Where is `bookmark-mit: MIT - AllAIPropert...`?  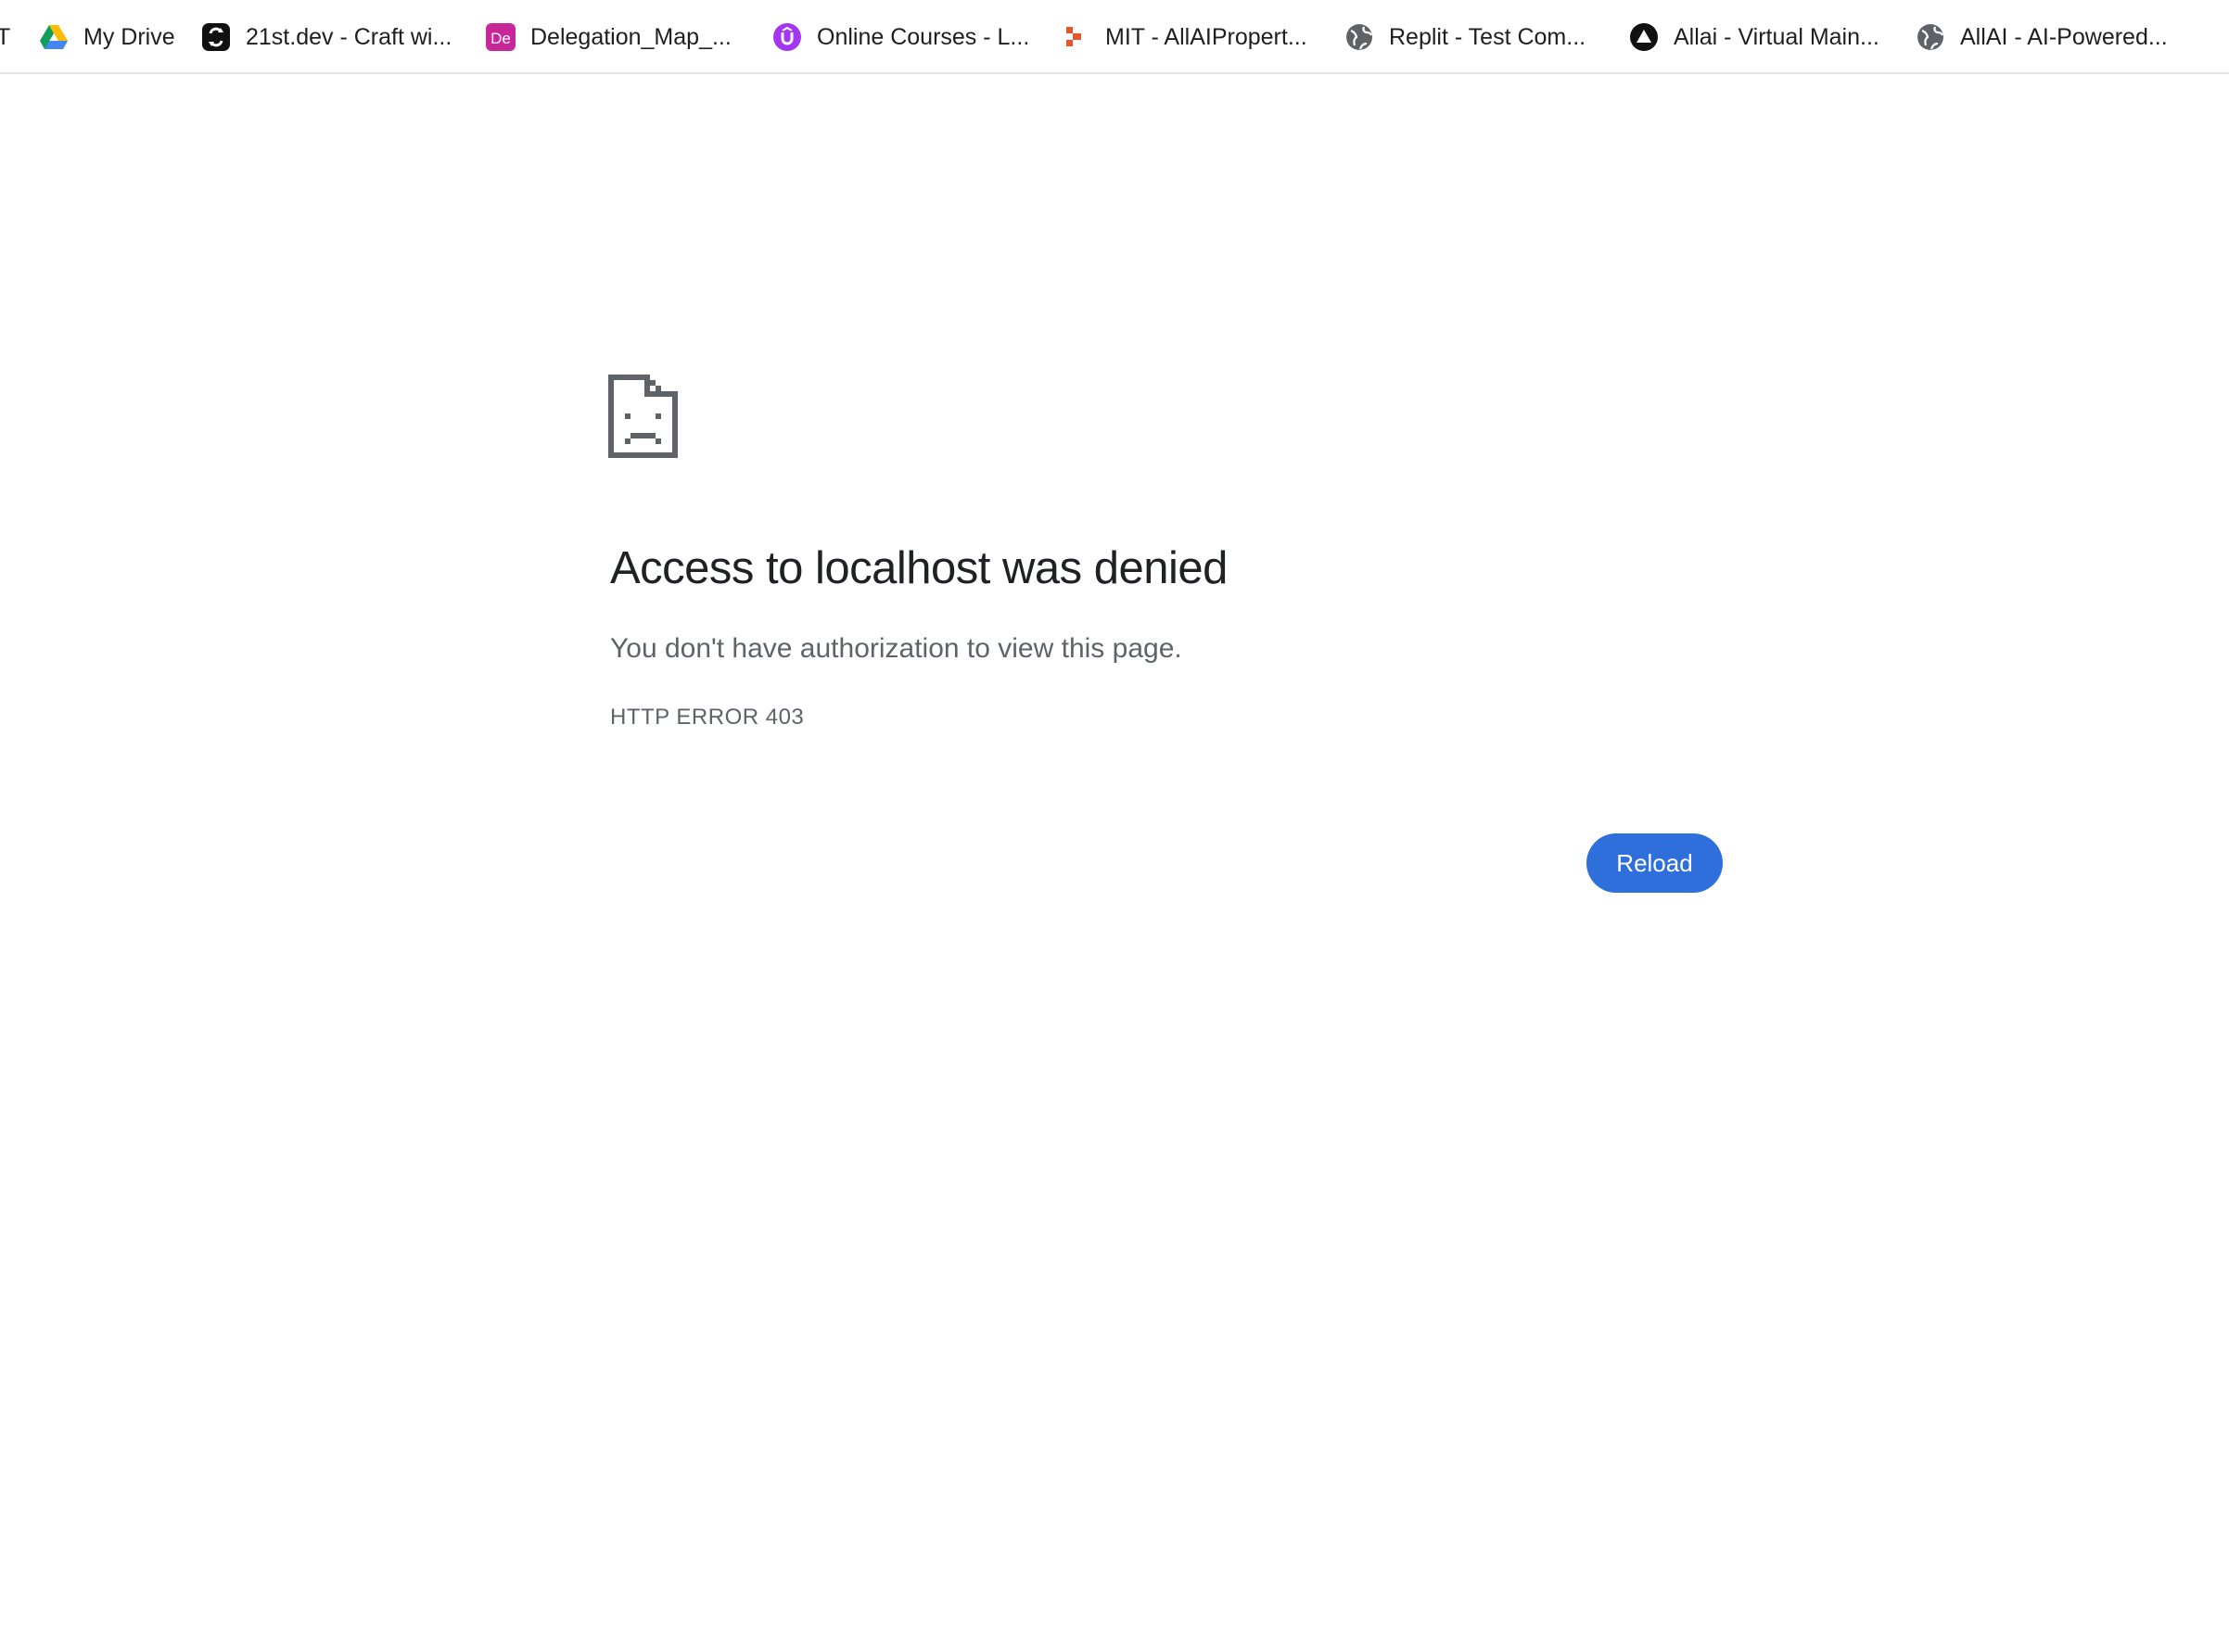
bookmark-mit: MIT - AllAIPropert... is located at coordinates (1184, 37).